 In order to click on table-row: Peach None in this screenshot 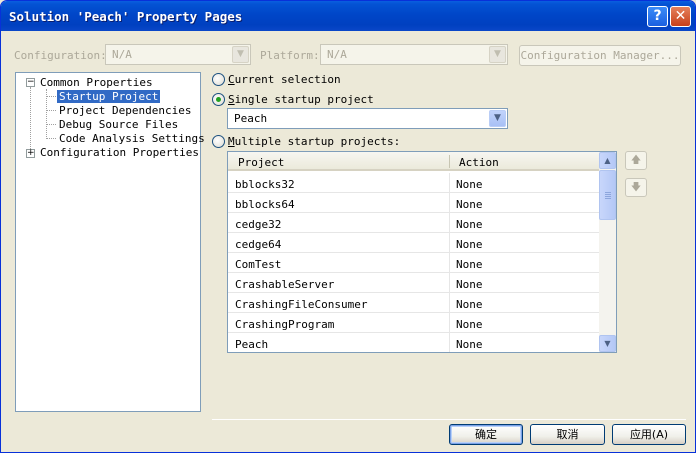, I will do `click(414, 342)`.